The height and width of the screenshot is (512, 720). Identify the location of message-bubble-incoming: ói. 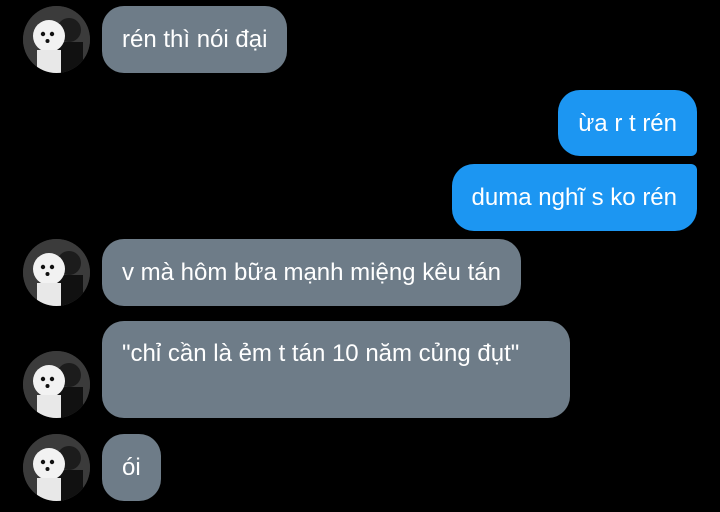
(131, 467).